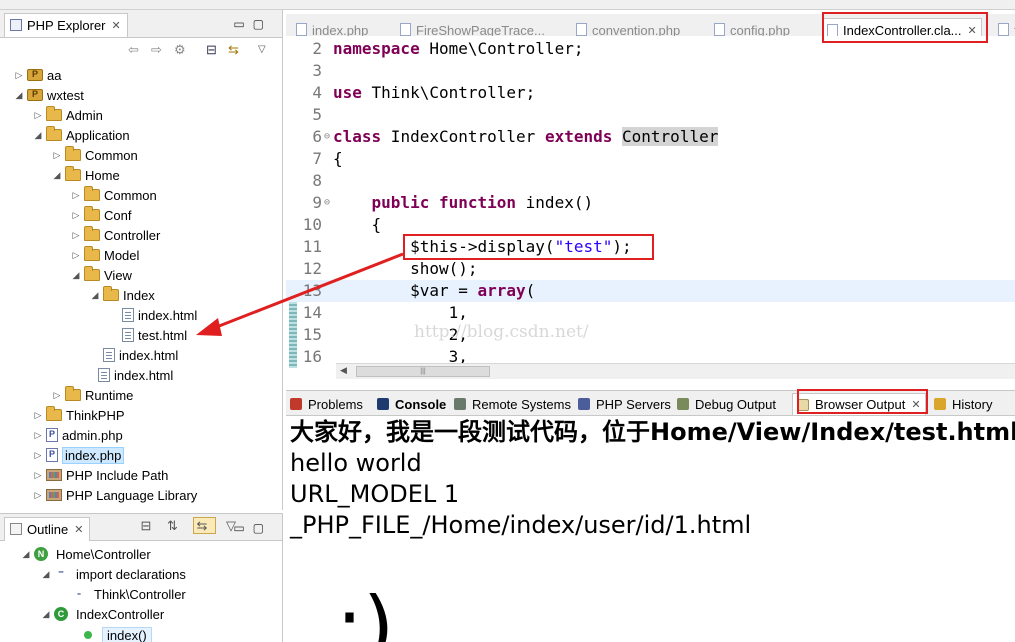 Image resolution: width=1015 pixels, height=642 pixels. What do you see at coordinates (102, 614) in the screenshot?
I see `outline-item: ◢ C IndexController` at bounding box center [102, 614].